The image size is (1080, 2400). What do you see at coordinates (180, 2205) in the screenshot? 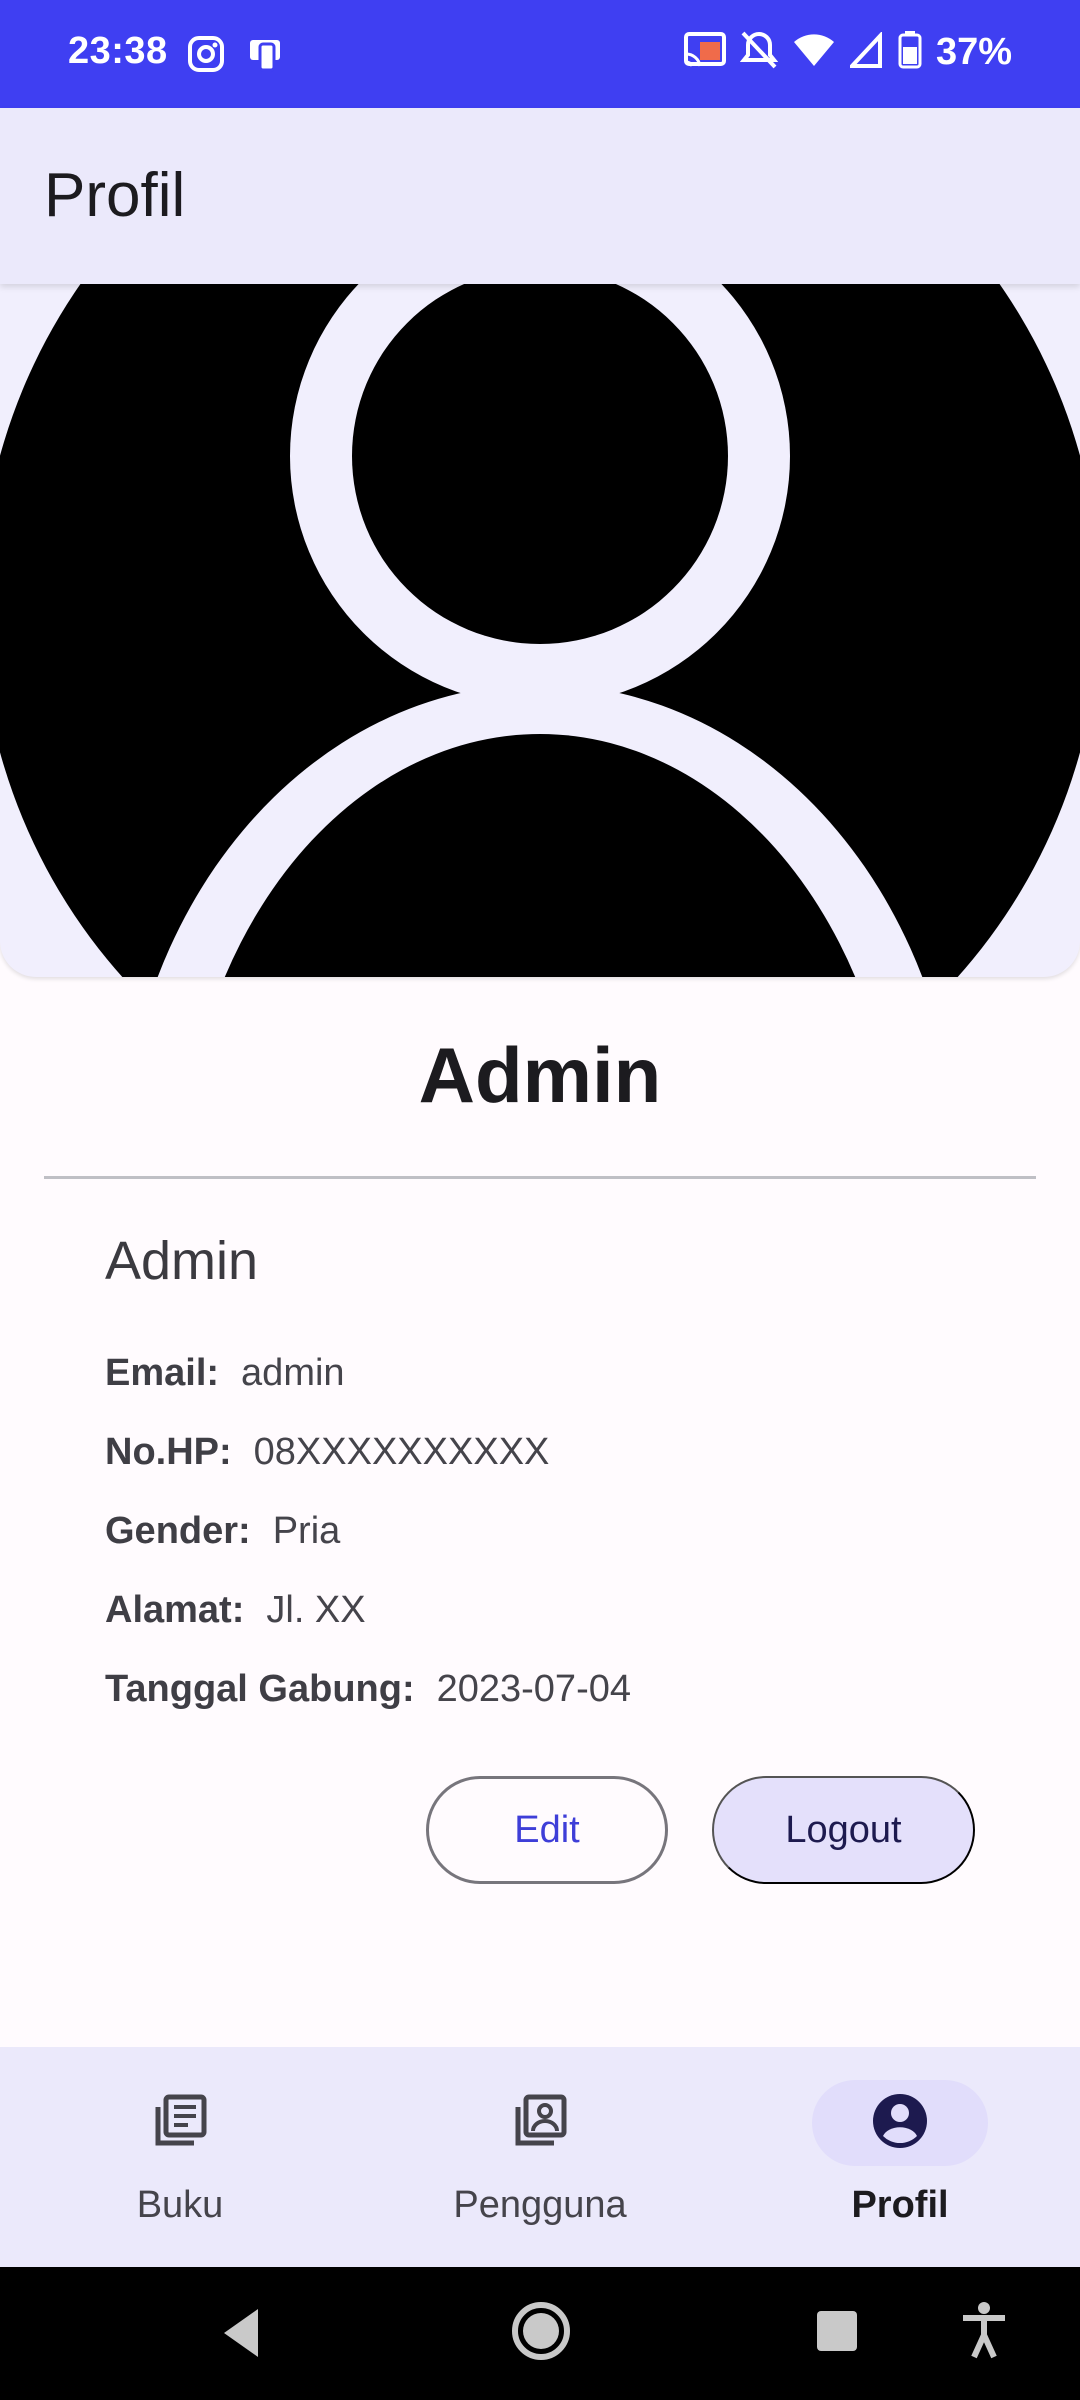
I see `nav-label: Buku` at bounding box center [180, 2205].